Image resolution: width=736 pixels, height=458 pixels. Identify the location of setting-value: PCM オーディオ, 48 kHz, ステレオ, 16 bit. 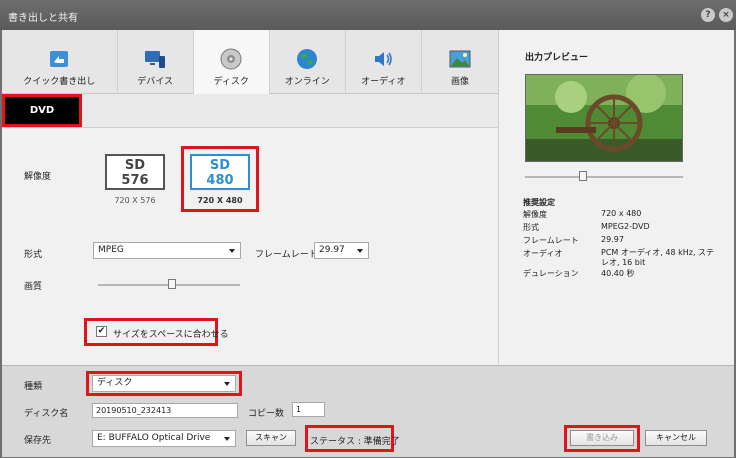
(658, 257).